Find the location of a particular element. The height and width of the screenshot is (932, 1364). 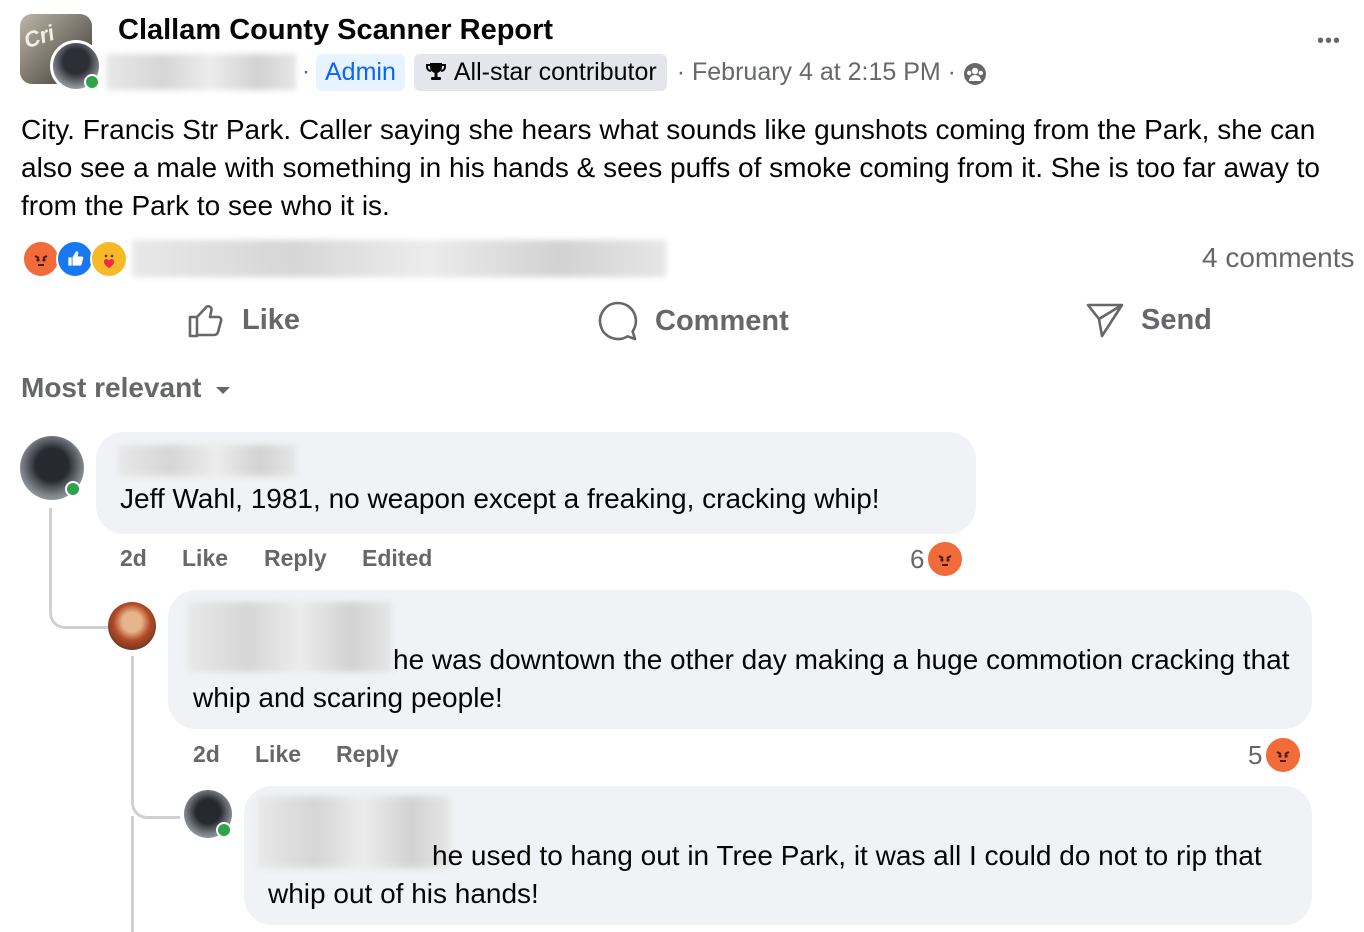

group-audience-icon is located at coordinates (975, 74).